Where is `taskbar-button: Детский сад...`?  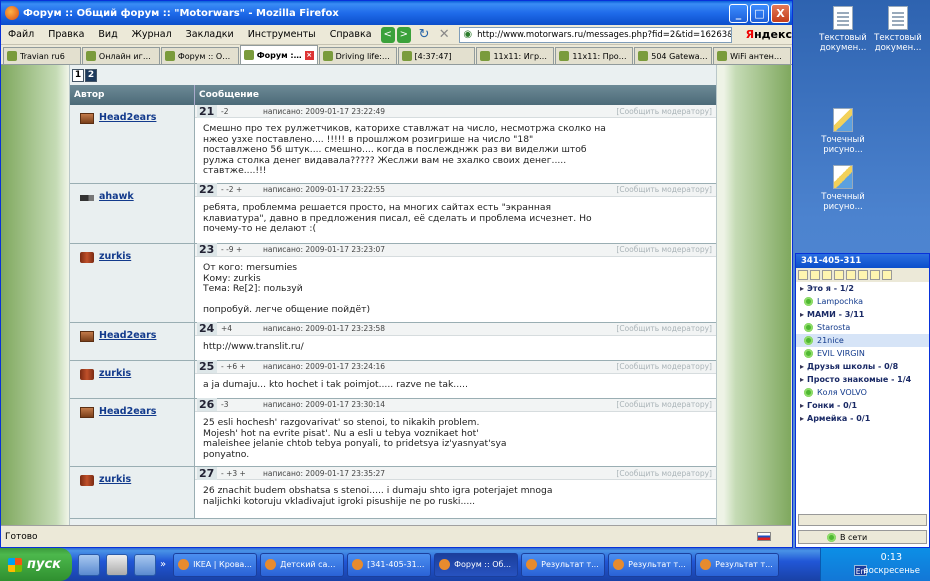 taskbar-button: Детский сад... is located at coordinates (302, 564).